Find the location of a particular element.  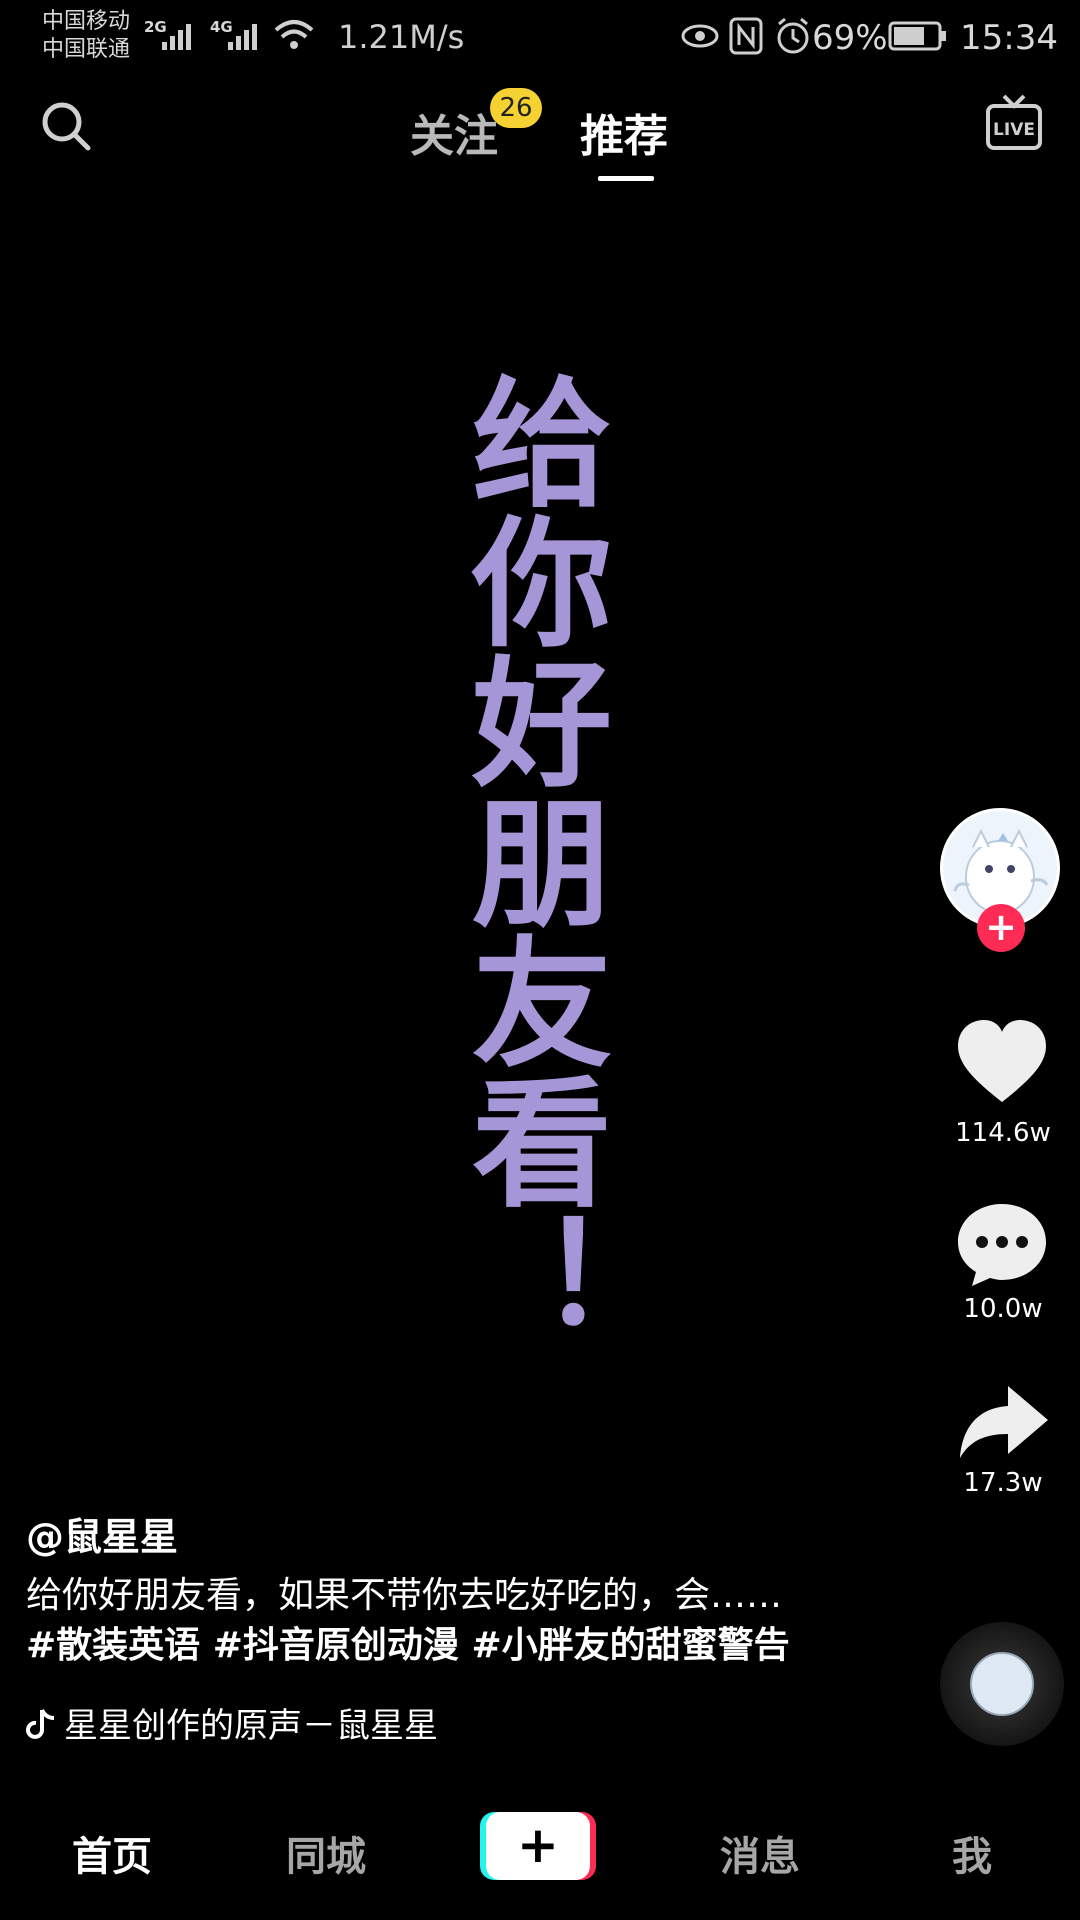

comment-count: 10.0w is located at coordinates (1003, 1309).